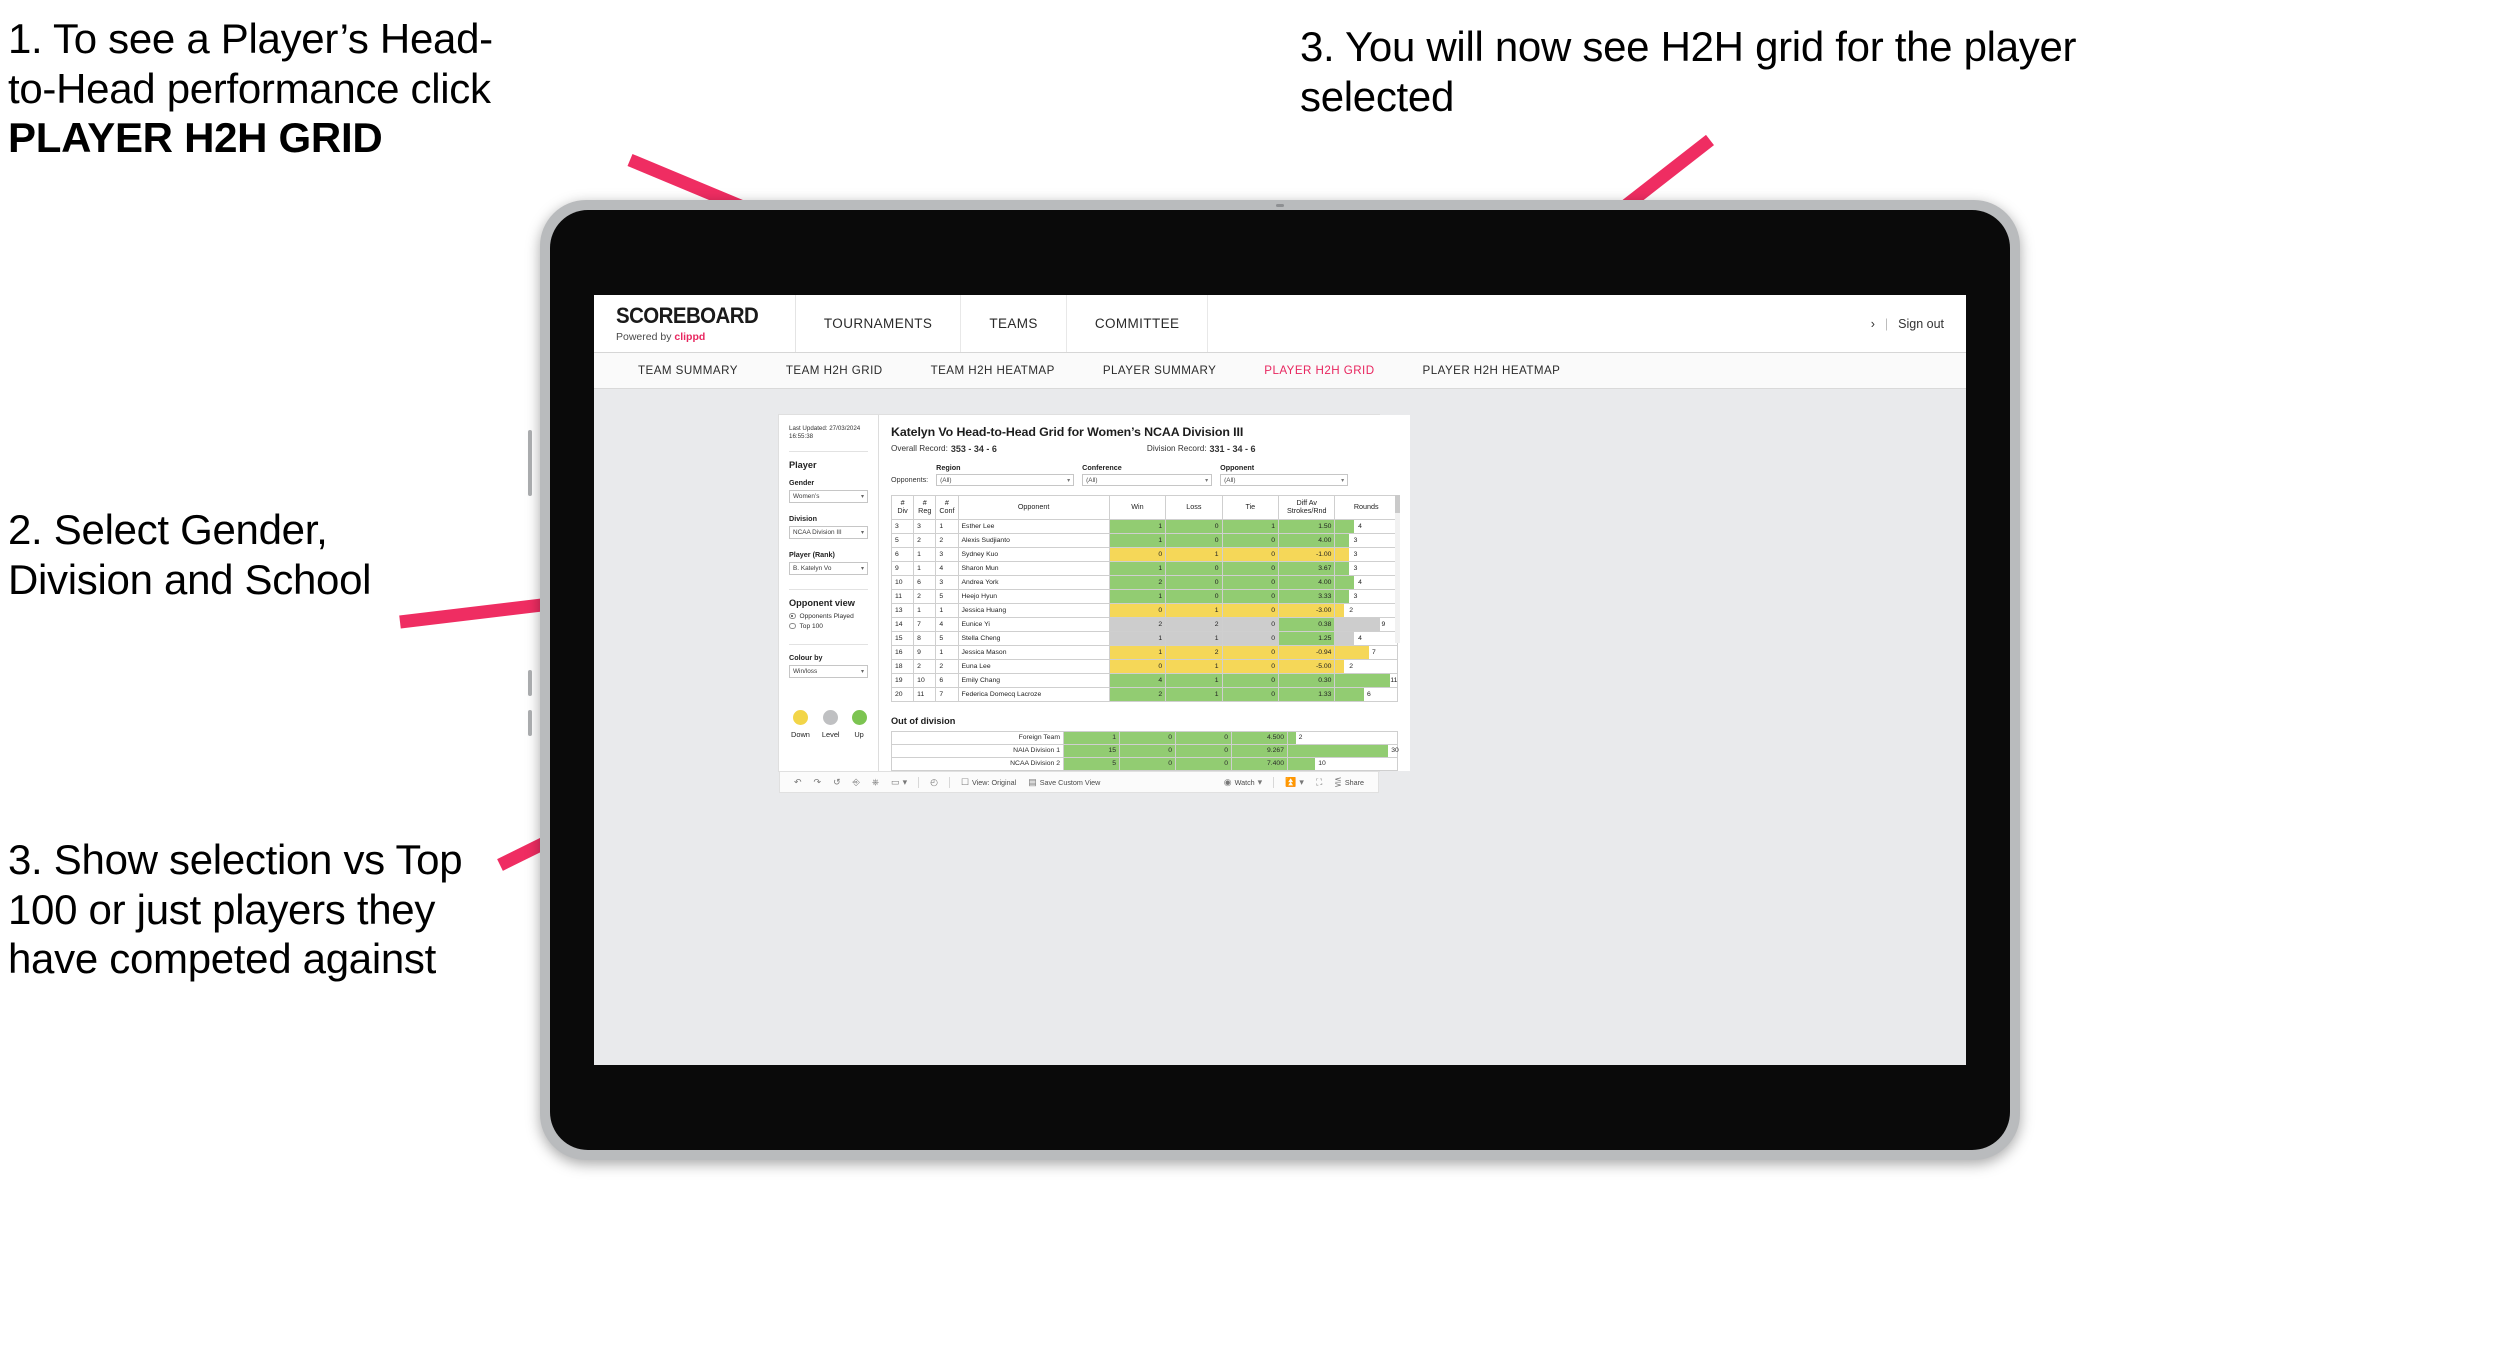 This screenshot has height=1352, width=2512. I want to click on table-row: 5 2 2 Alexis Sudjianto 1 0 0 4.00 3, so click(1144, 540).